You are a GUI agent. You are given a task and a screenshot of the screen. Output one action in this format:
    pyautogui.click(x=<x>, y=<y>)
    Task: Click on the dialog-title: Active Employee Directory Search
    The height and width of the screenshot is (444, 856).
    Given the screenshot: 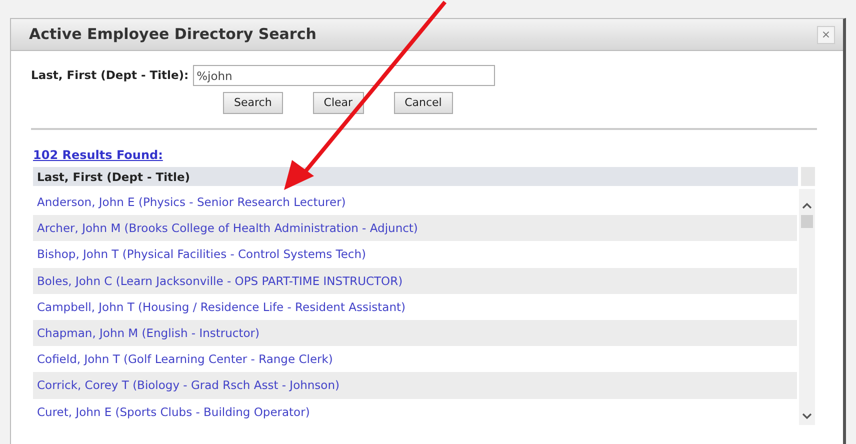 What is the action you would take?
    pyautogui.click(x=172, y=35)
    